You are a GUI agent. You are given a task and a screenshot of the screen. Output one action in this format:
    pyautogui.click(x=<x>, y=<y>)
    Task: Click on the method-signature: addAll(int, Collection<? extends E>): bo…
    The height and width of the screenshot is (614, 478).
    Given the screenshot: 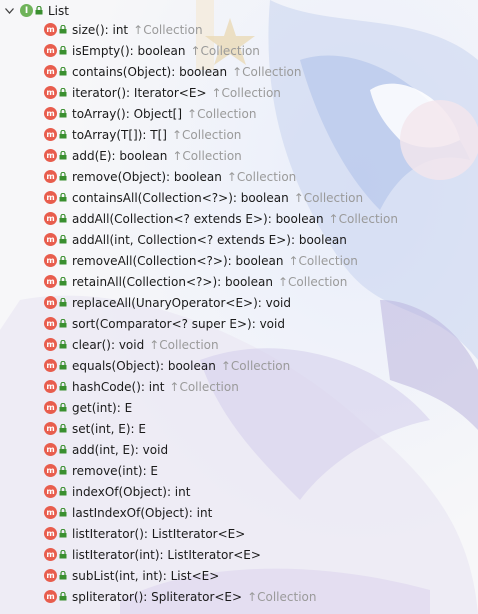 What is the action you would take?
    pyautogui.click(x=209, y=239)
    